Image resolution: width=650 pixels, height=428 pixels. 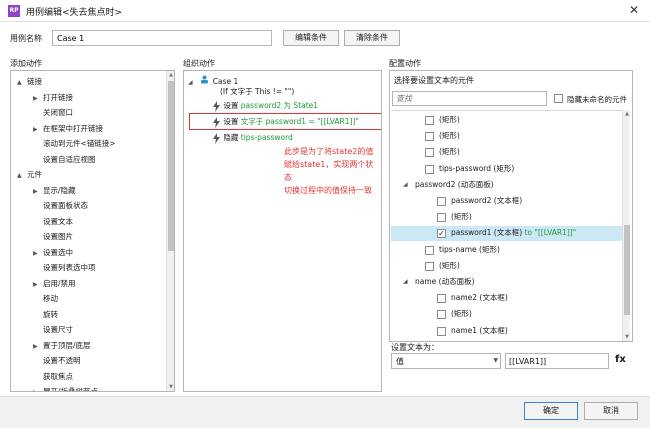 What do you see at coordinates (611, 411) in the screenshot?
I see `cancel-button: 取消` at bounding box center [611, 411].